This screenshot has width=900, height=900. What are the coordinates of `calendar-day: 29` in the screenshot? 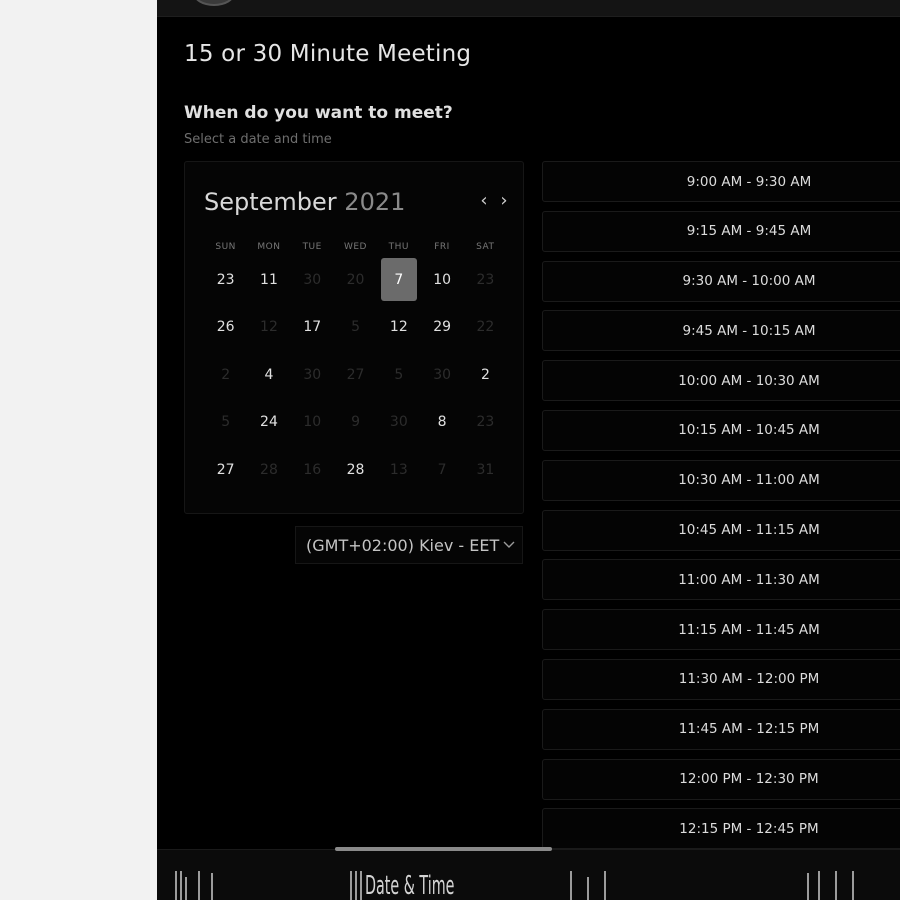 It's located at (441, 328).